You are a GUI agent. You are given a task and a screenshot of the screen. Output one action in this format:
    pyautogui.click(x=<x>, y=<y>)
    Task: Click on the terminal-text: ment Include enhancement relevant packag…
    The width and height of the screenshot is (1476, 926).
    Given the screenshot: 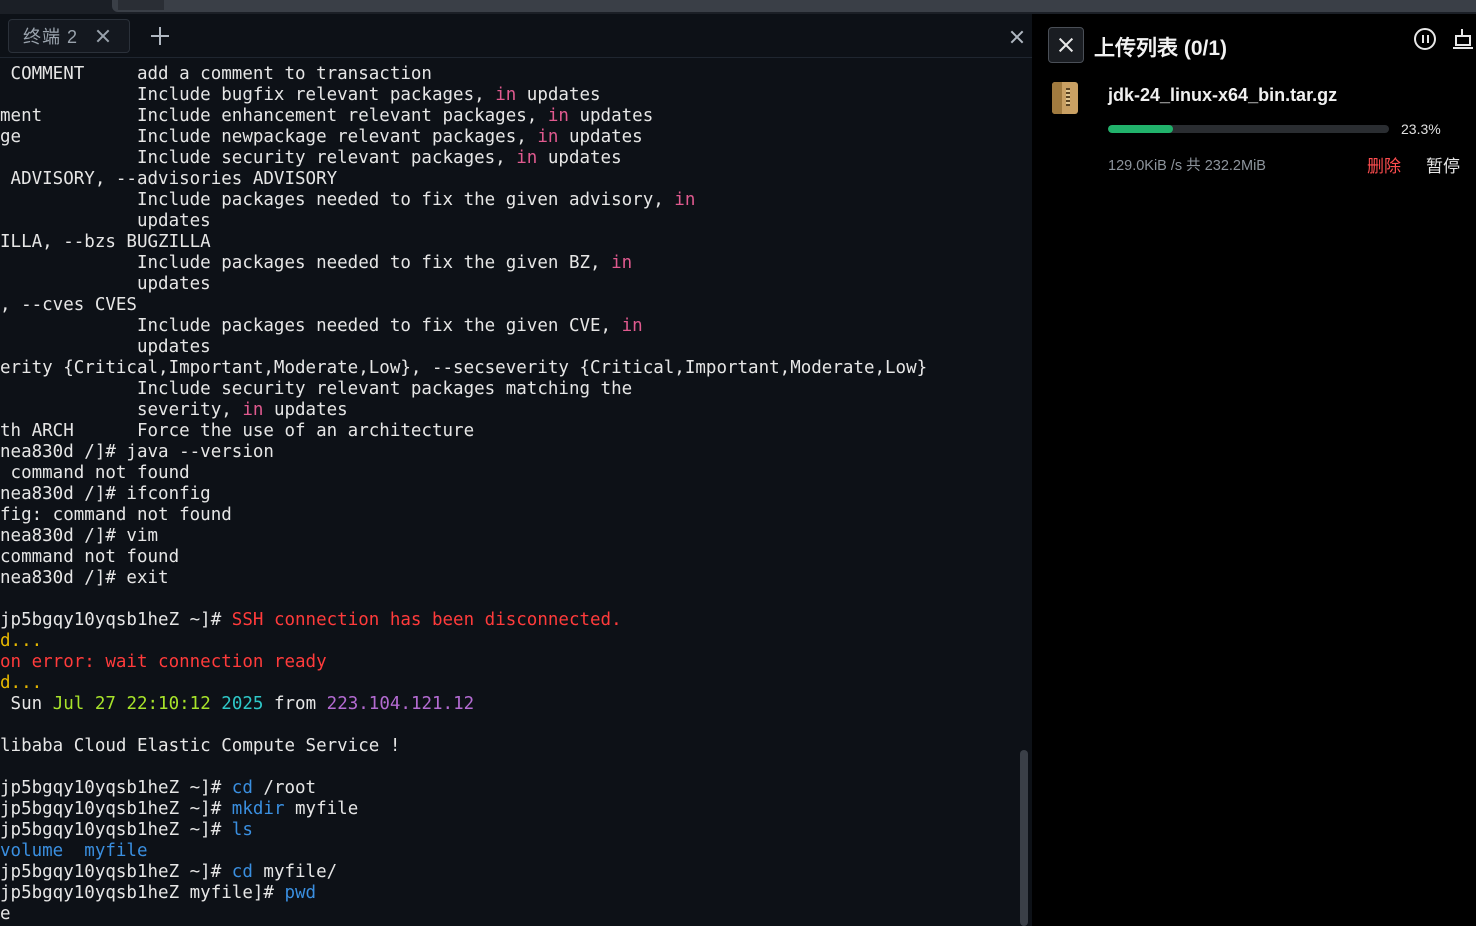 What is the action you would take?
    pyautogui.click(x=274, y=116)
    